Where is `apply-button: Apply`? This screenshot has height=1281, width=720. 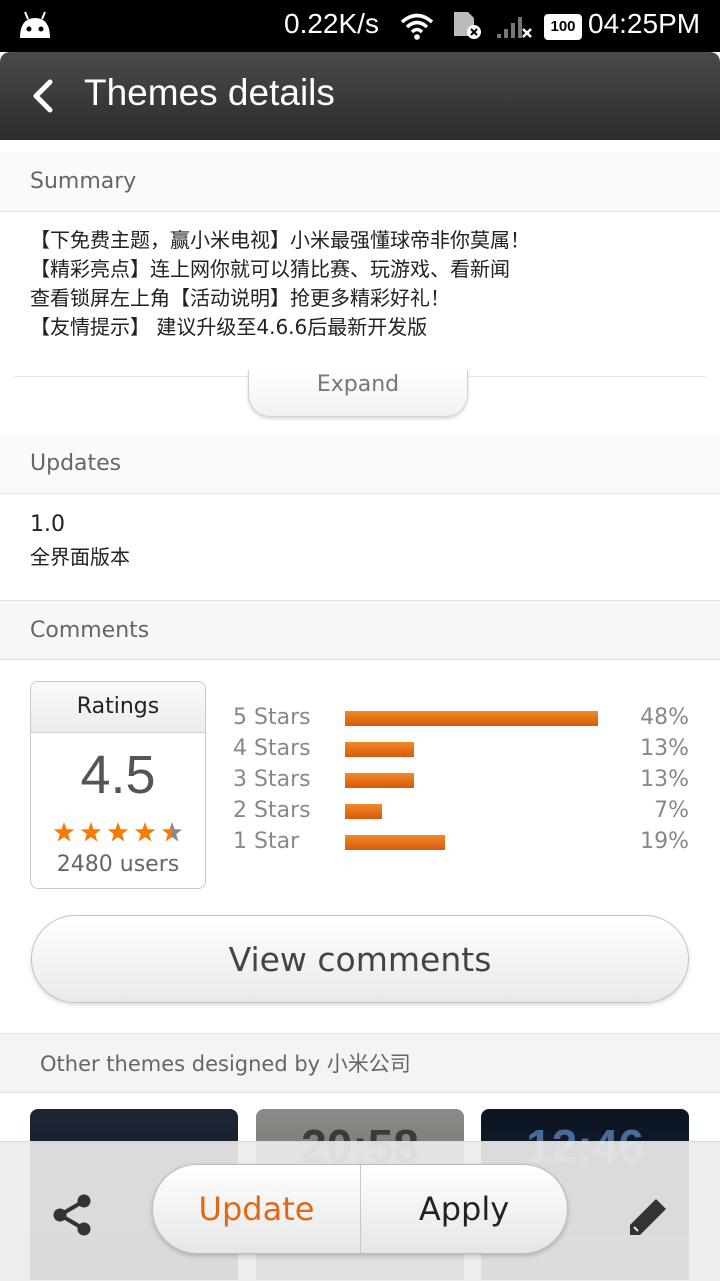
apply-button: Apply is located at coordinates (464, 1209).